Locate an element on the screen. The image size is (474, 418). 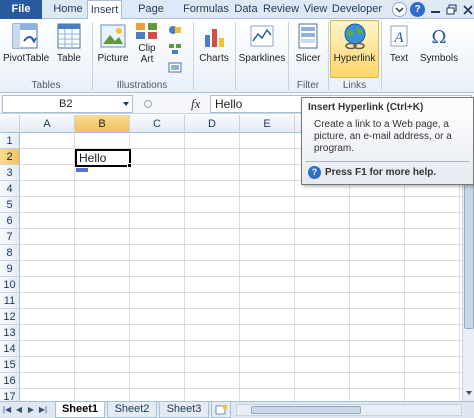
fill-handle is located at coordinates (129, 165).